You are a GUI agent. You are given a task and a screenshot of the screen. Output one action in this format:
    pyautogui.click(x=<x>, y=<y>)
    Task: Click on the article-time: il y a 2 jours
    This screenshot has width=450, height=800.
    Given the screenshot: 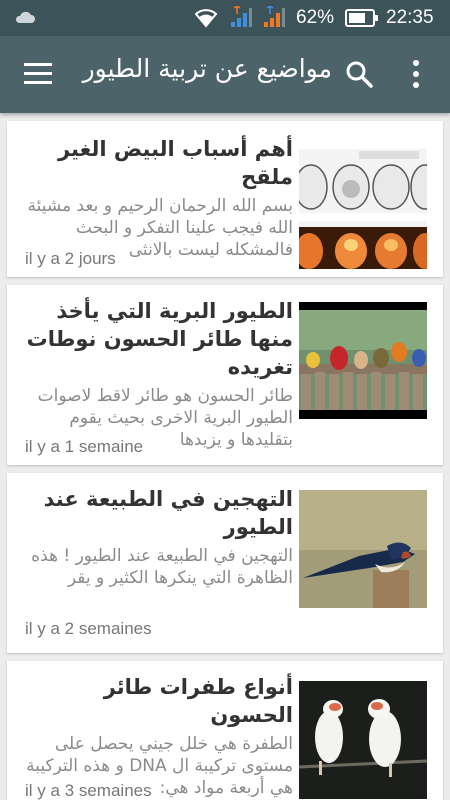 What is the action you would take?
    pyautogui.click(x=70, y=258)
    